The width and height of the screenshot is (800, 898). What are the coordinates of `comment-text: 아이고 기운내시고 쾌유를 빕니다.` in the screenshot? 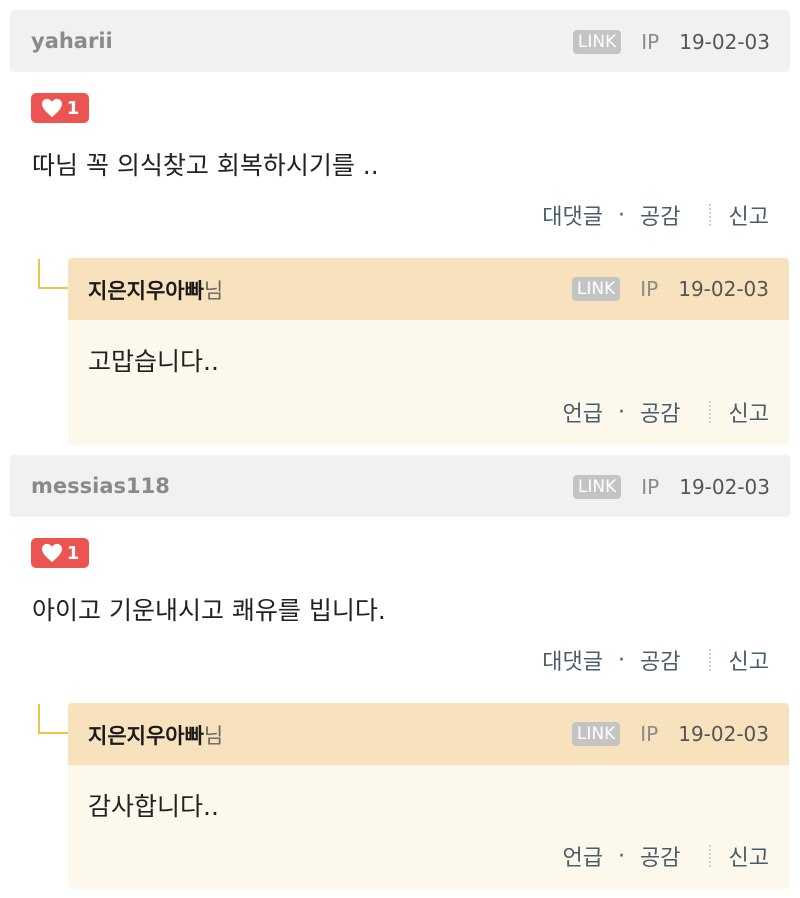 It's located at (209, 610).